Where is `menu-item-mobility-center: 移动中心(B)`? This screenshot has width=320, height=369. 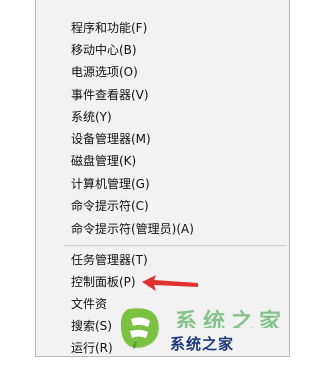
menu-item-mobility-center: 移动中心(B) is located at coordinates (104, 50).